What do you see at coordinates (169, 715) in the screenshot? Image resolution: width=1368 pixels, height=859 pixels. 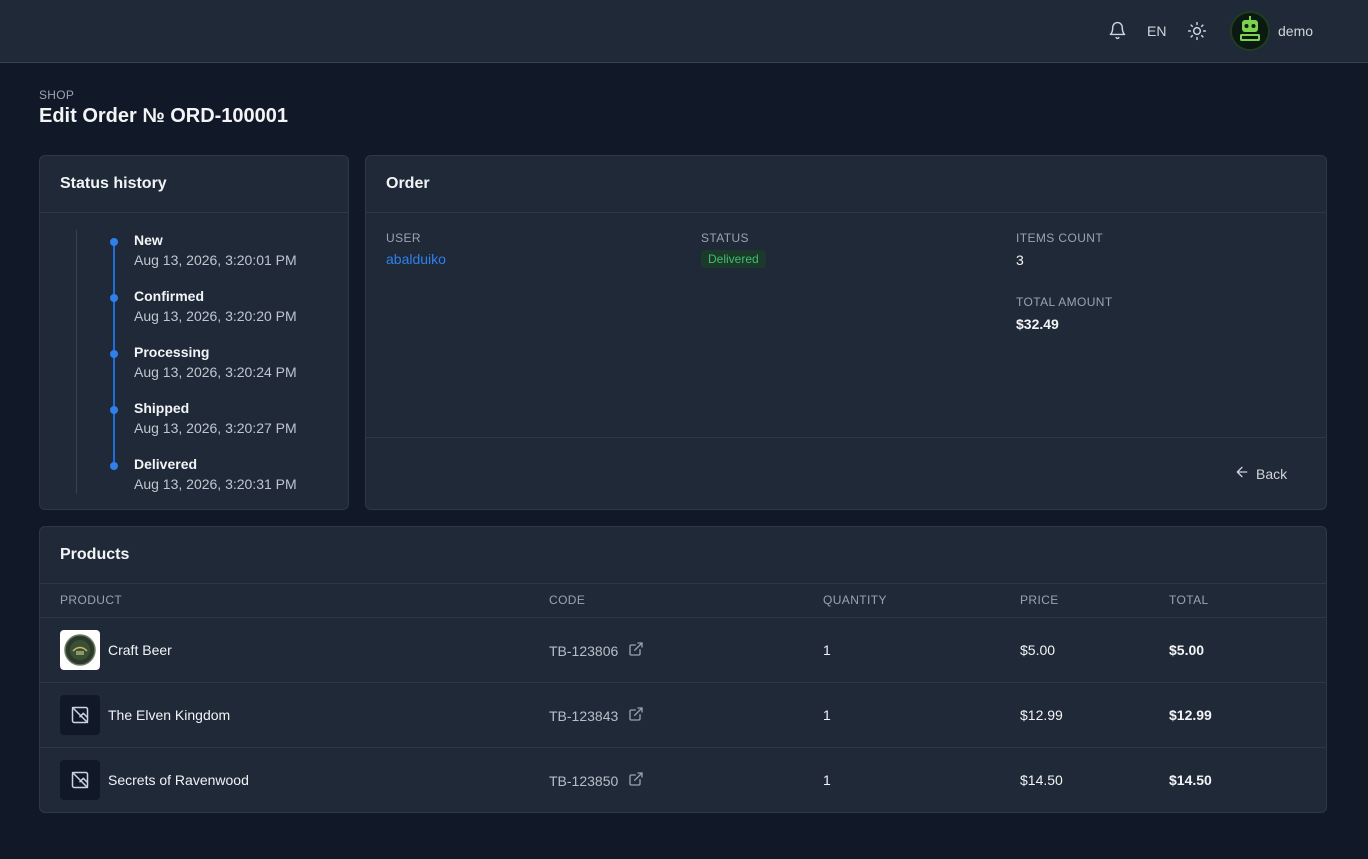 I see `product-name: The Elven Kingdom` at bounding box center [169, 715].